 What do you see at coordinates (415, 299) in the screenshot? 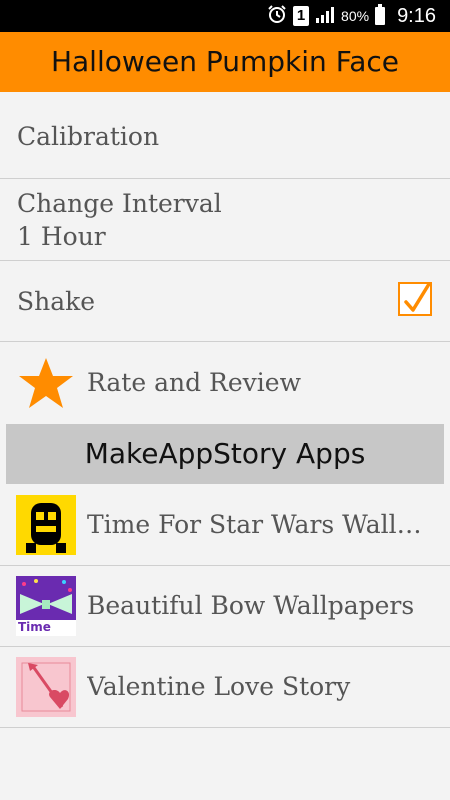
I see `shake-checkbox` at bounding box center [415, 299].